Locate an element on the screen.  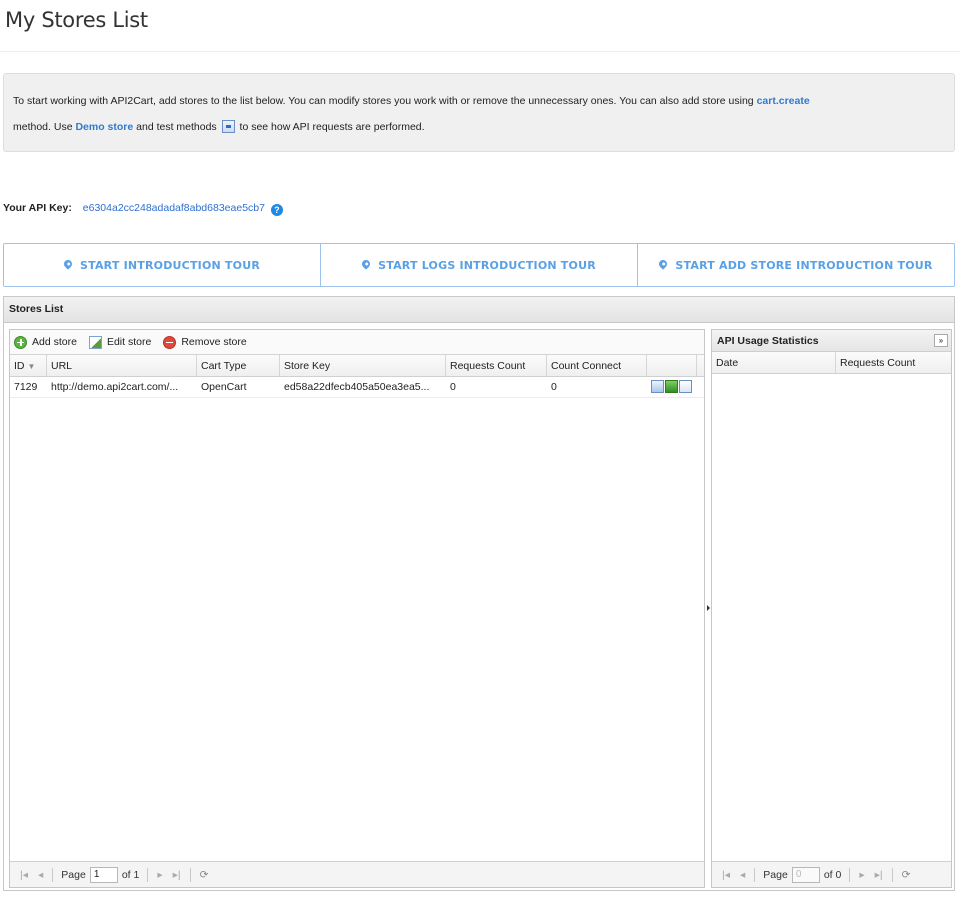
info-text-3: and test methods is located at coordinates (176, 127).